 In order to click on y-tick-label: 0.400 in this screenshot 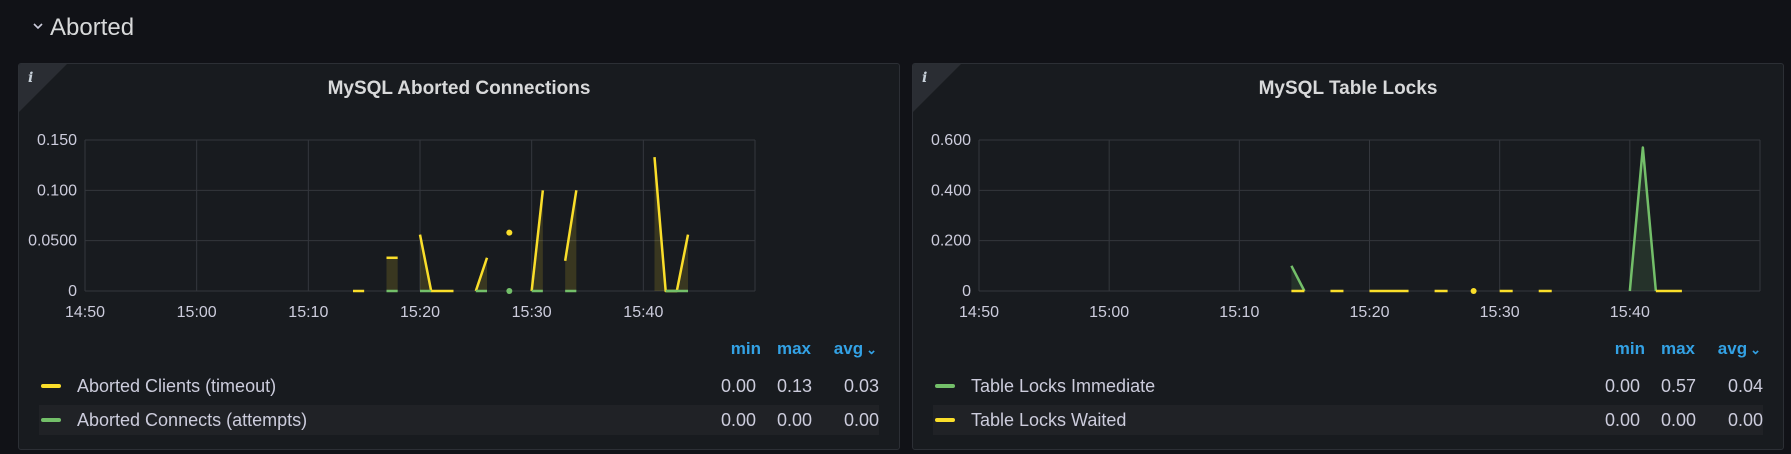, I will do `click(951, 190)`.